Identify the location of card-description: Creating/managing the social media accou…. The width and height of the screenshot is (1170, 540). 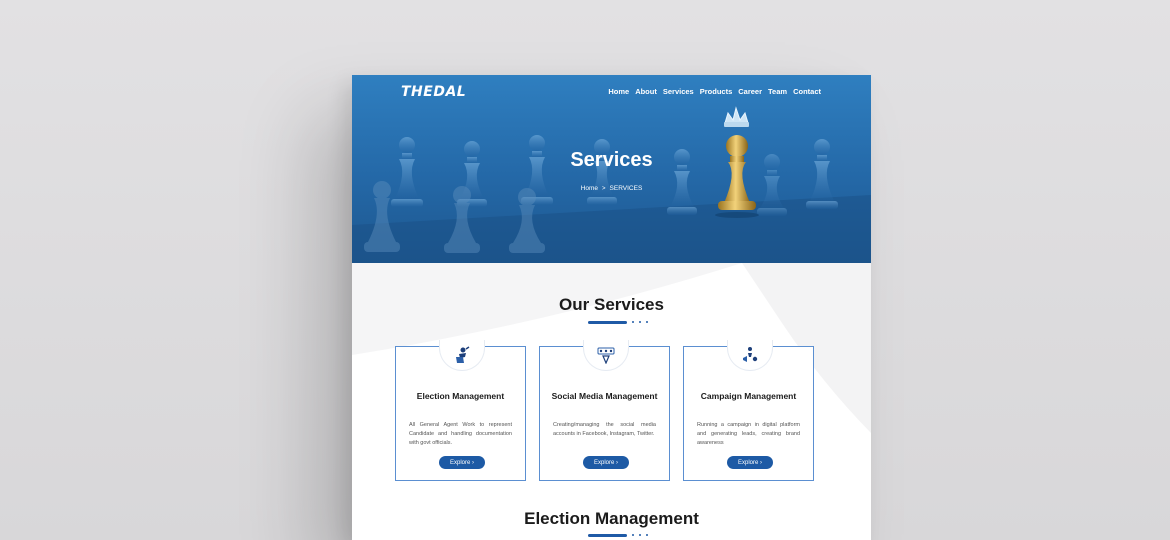
(604, 429).